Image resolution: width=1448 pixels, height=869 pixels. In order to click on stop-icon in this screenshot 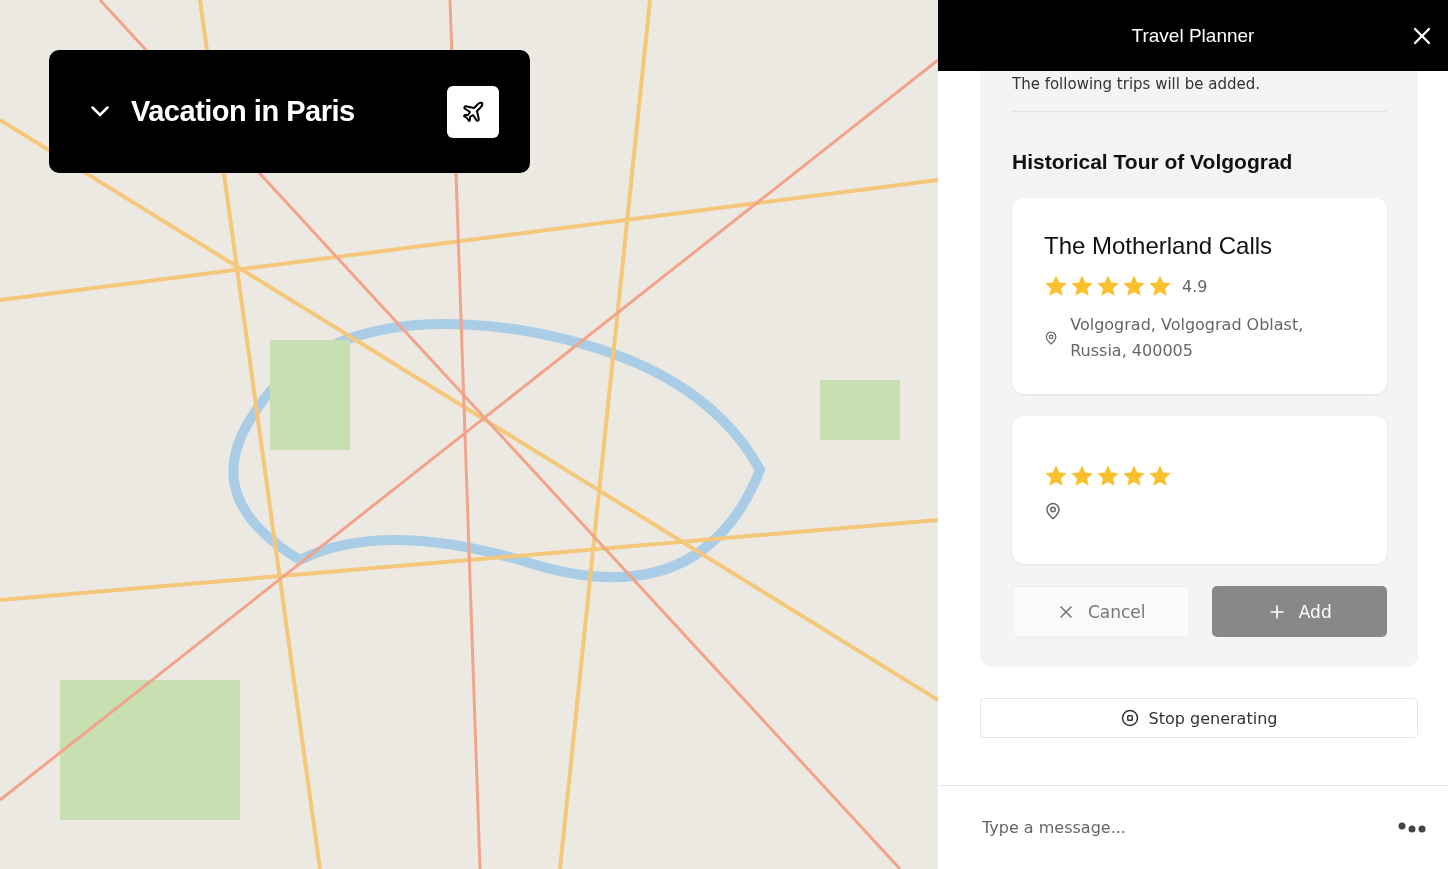, I will do `click(1129, 718)`.